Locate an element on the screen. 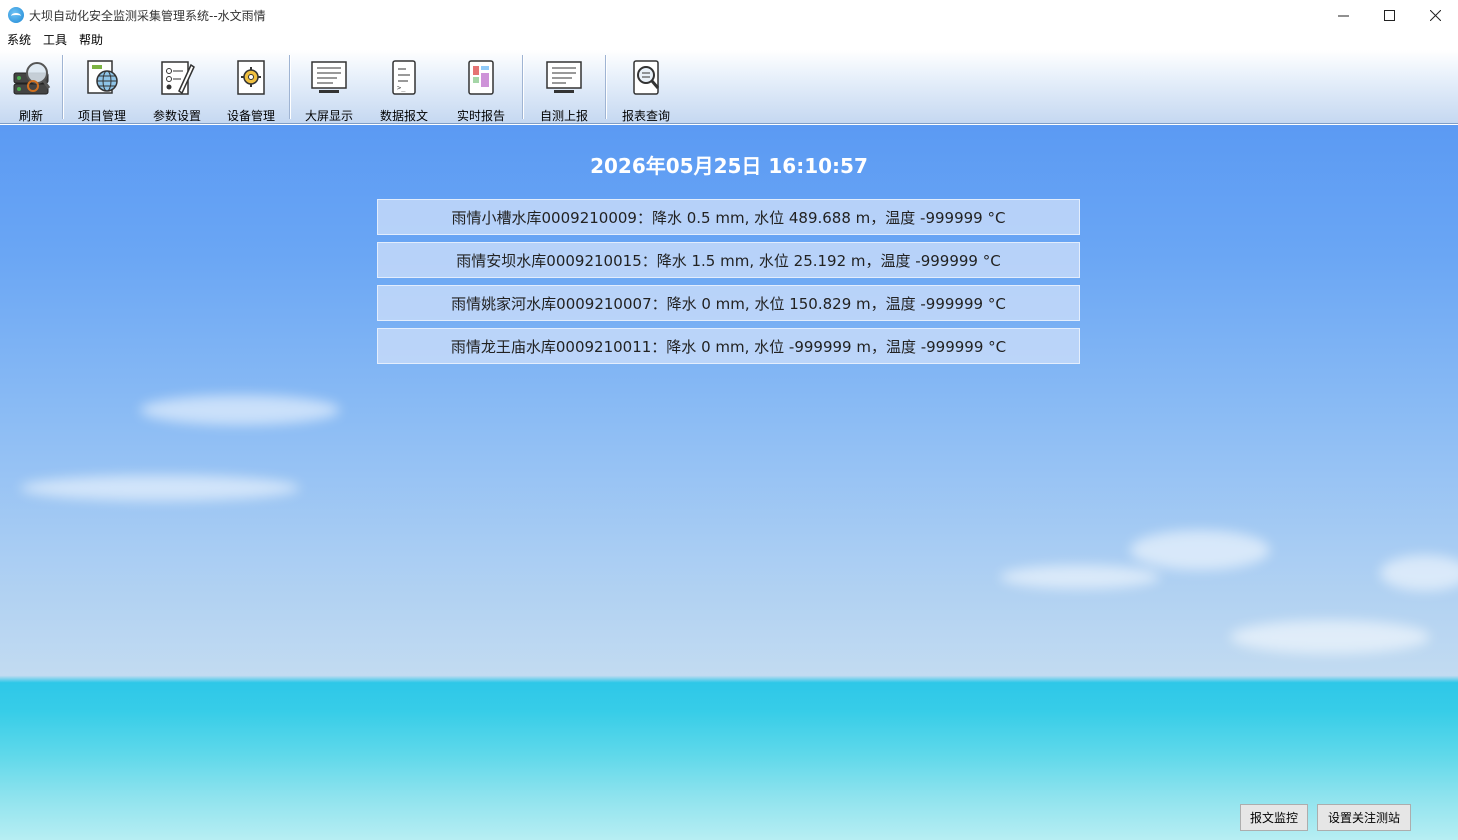 The width and height of the screenshot is (1458, 840). toolbar-datamsg-button: >_ 数据报文 is located at coordinates (404, 87).